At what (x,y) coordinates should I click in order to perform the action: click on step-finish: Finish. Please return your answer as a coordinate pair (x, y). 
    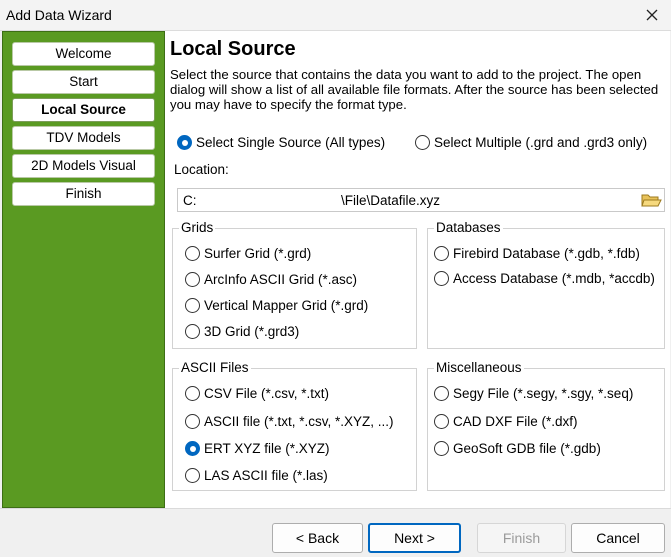
    Looking at the image, I should click on (83, 194).